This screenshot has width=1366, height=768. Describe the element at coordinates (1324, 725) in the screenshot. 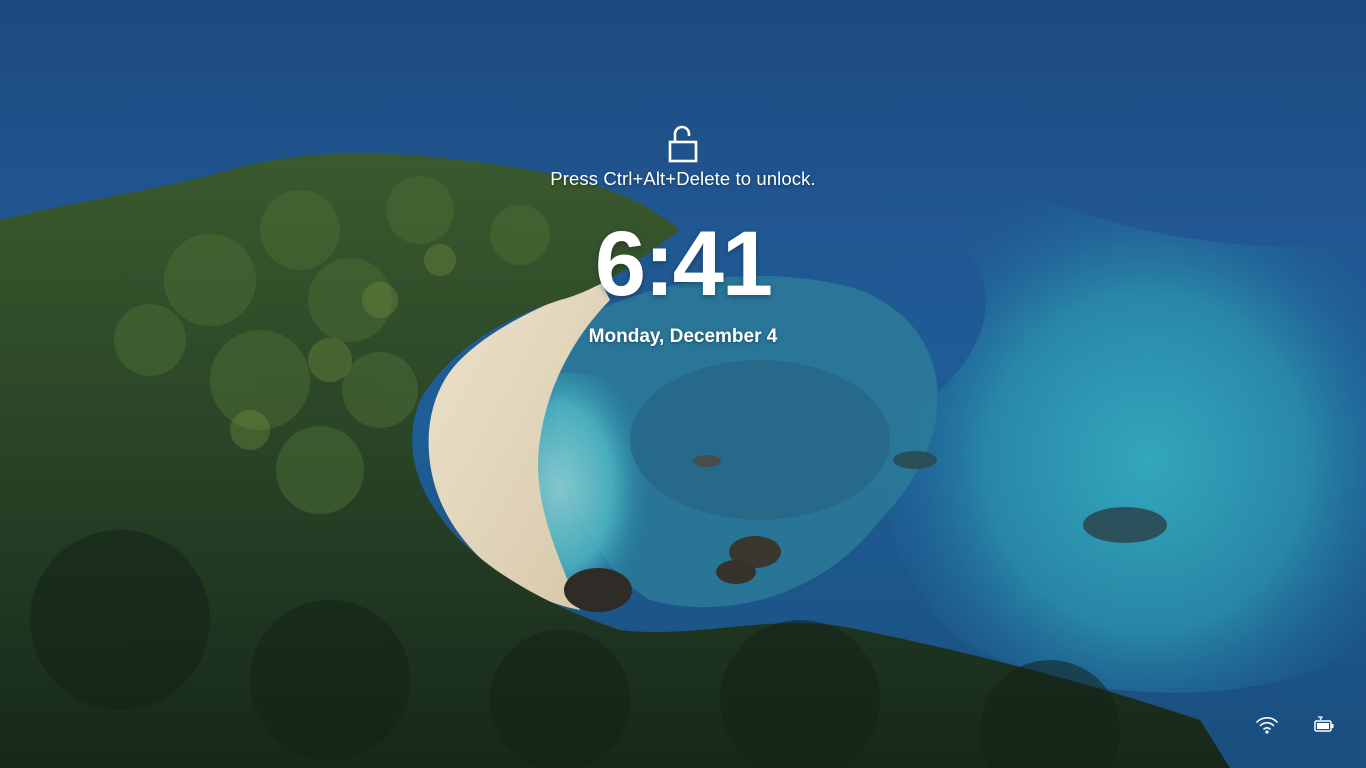

I see `battery-charging-icon` at that location.